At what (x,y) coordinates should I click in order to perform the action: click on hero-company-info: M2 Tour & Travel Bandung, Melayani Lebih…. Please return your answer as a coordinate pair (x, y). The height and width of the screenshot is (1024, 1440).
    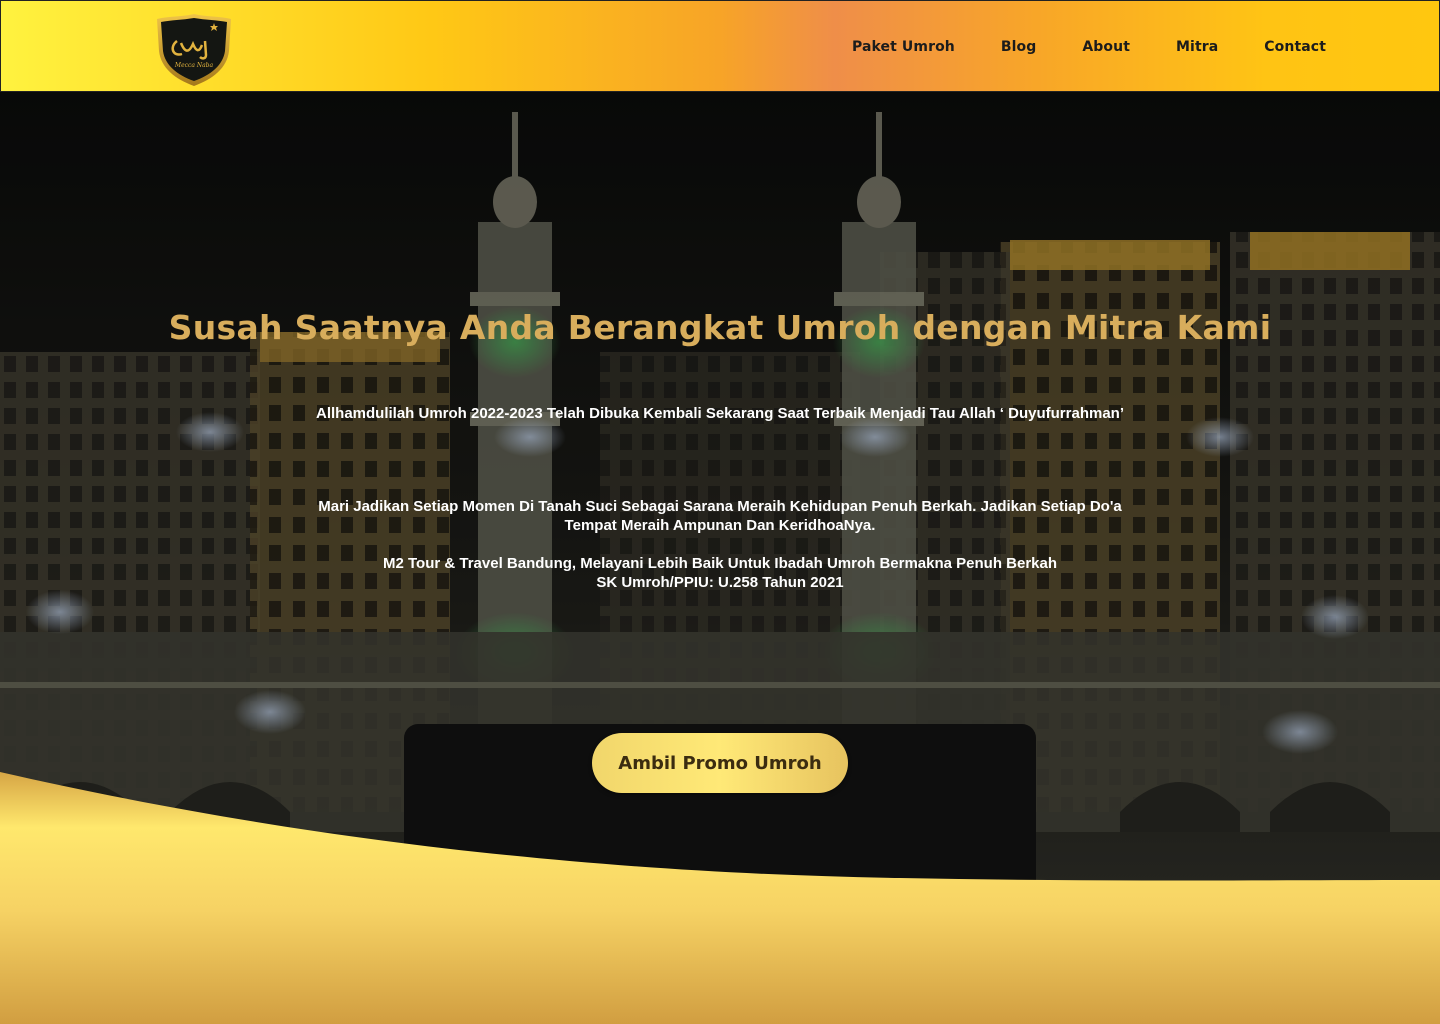
    Looking at the image, I should click on (720, 573).